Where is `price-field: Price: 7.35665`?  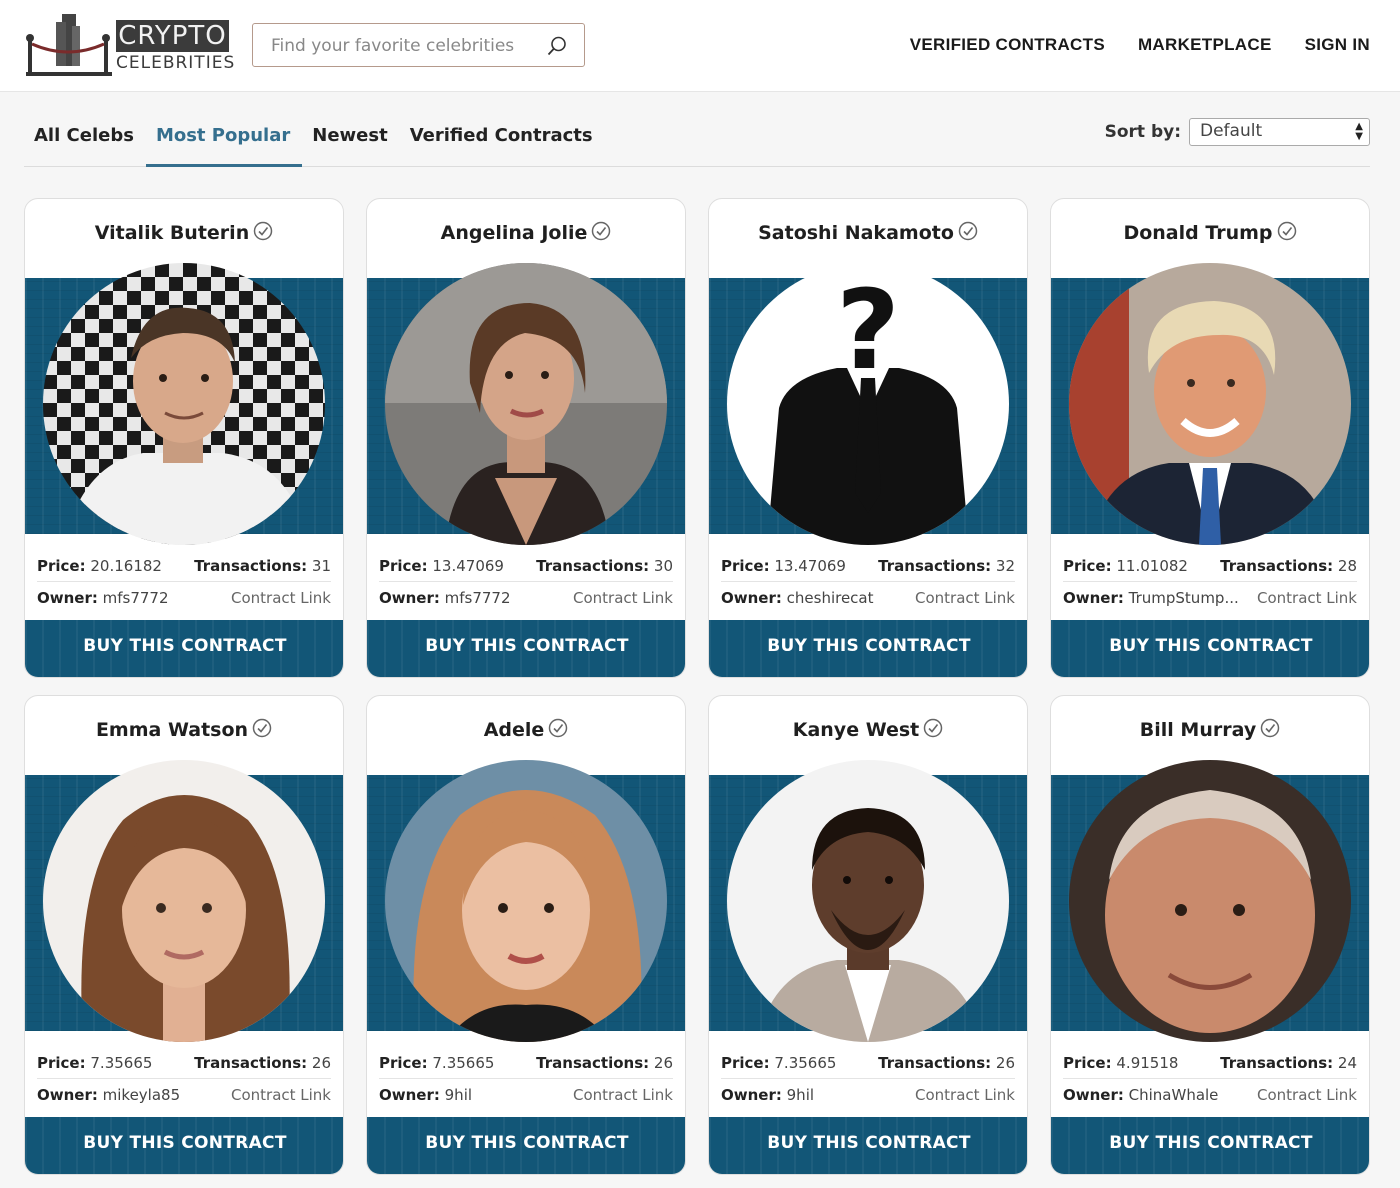
price-field: Price: 7.35665 is located at coordinates (778, 1063).